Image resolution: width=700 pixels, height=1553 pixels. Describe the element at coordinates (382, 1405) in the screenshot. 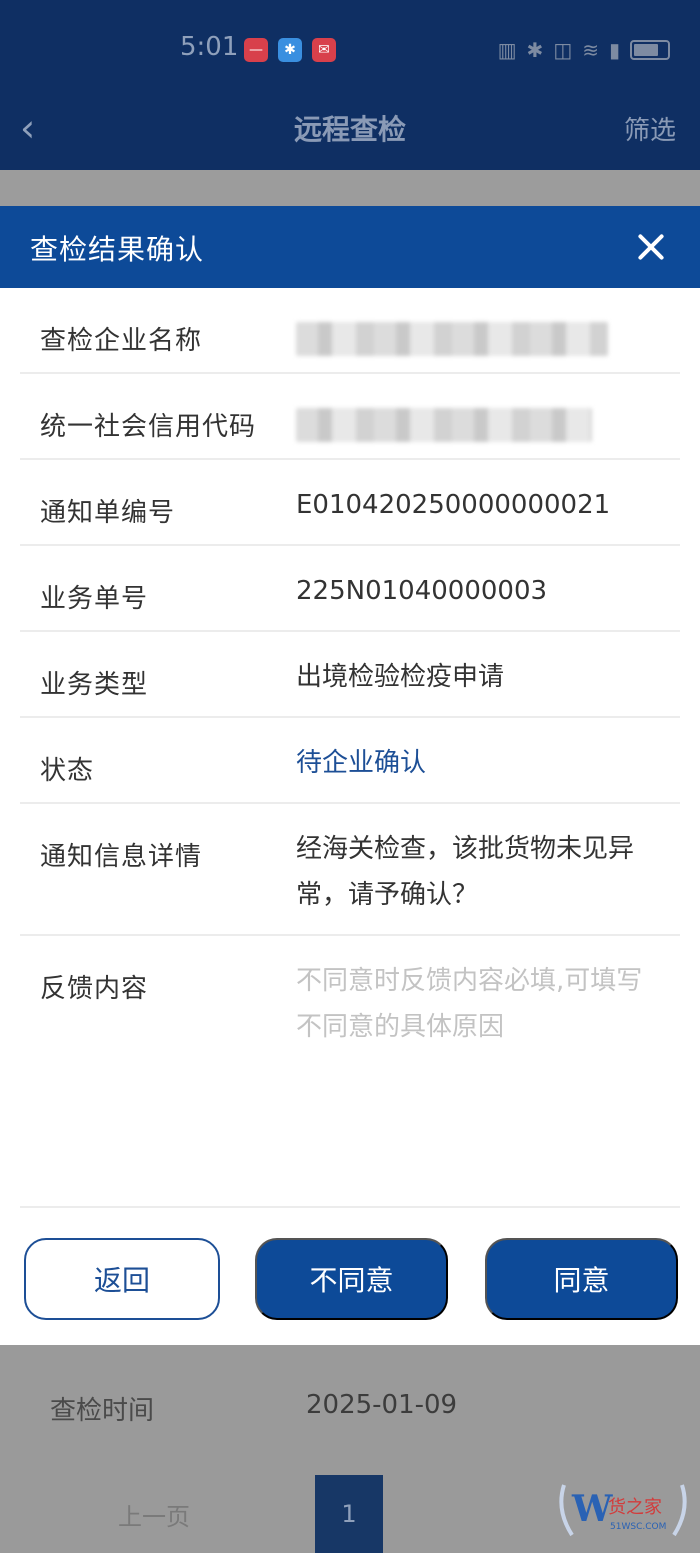

I see `inspection-time-value: 2025-01-09` at that location.